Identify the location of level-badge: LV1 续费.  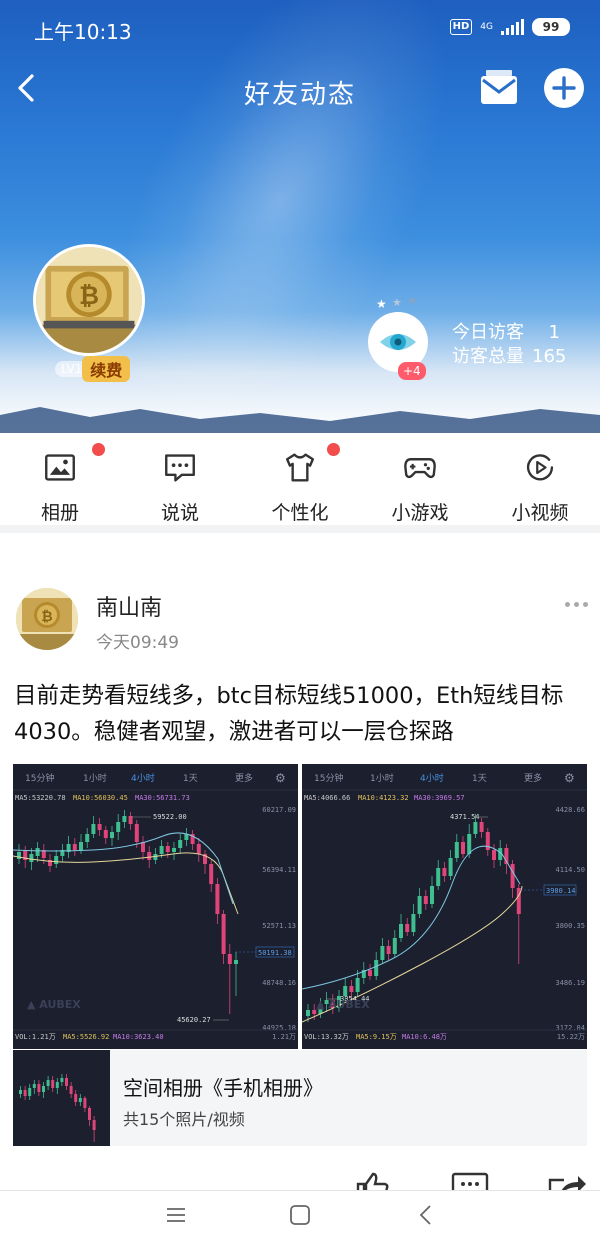
(93, 369).